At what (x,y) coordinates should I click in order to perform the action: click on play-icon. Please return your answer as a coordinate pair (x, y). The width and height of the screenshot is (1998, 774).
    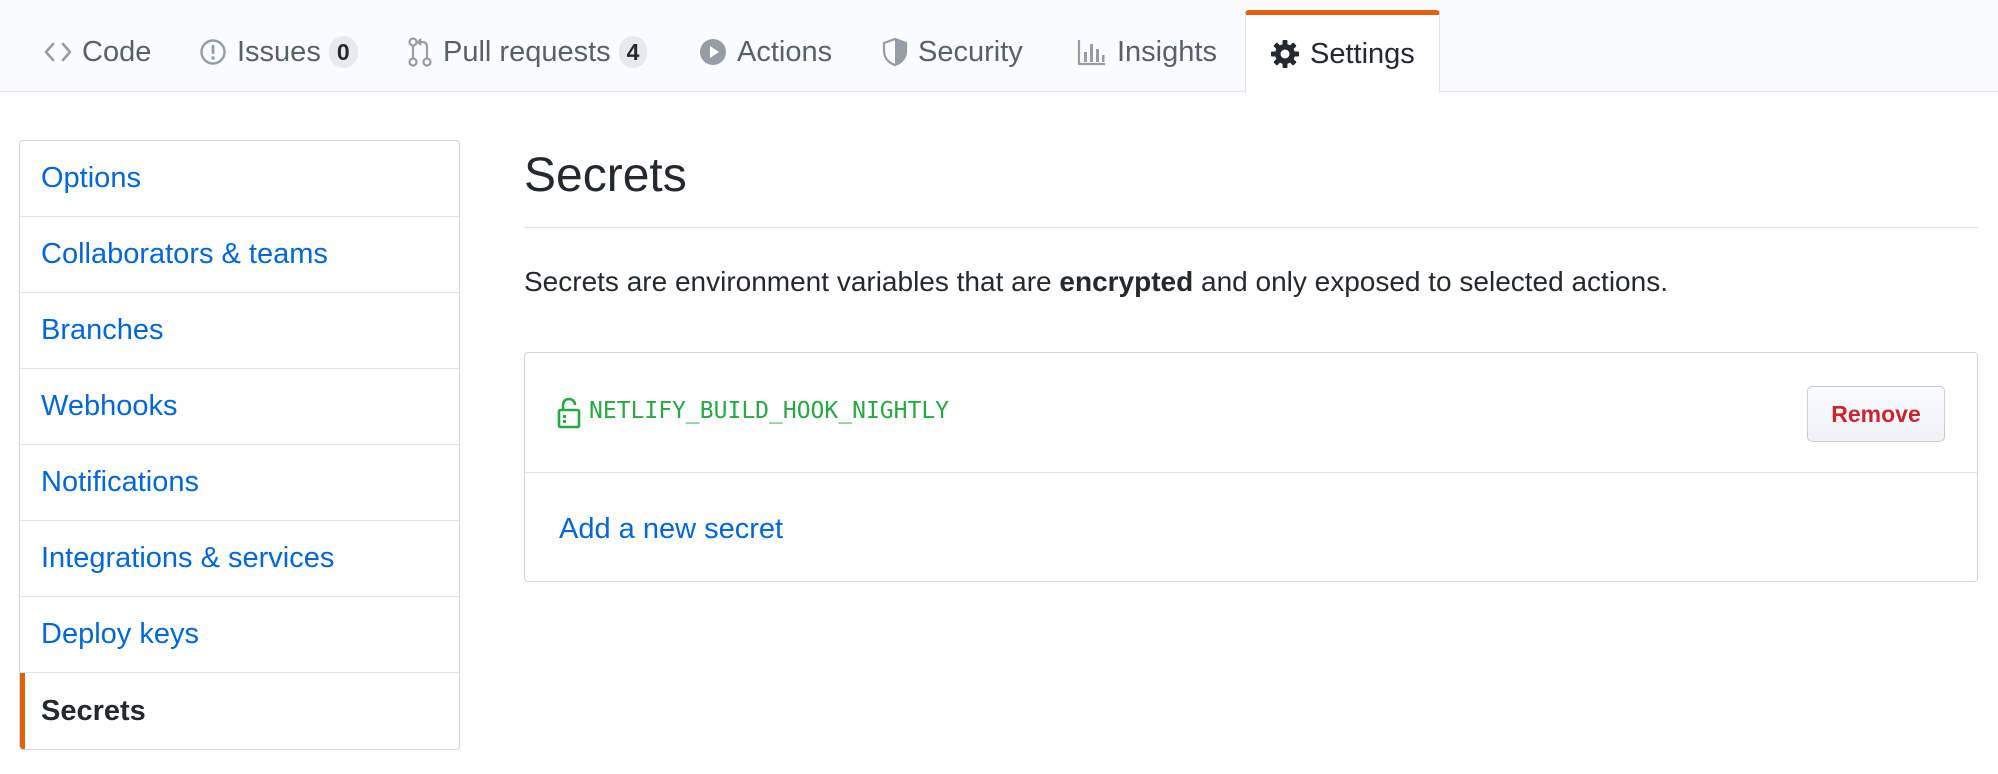
    Looking at the image, I should click on (713, 52).